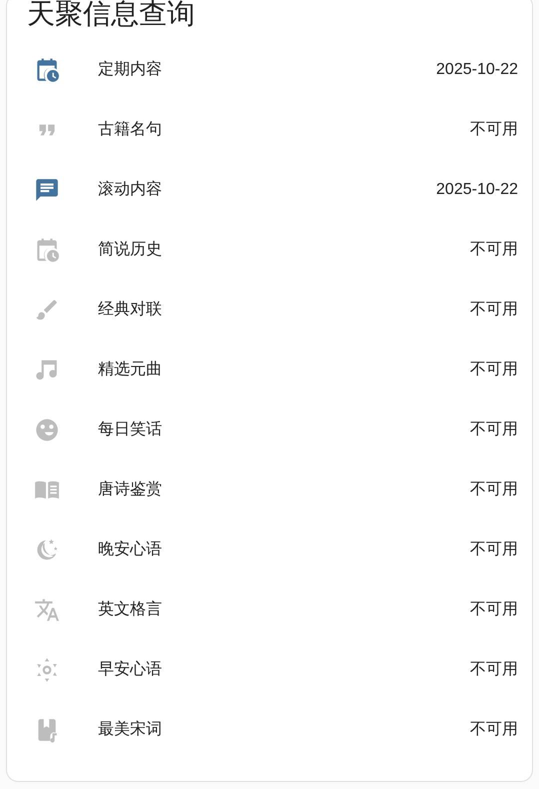  Describe the element at coordinates (284, 670) in the screenshot. I see `entity-name: 早安心语` at that location.